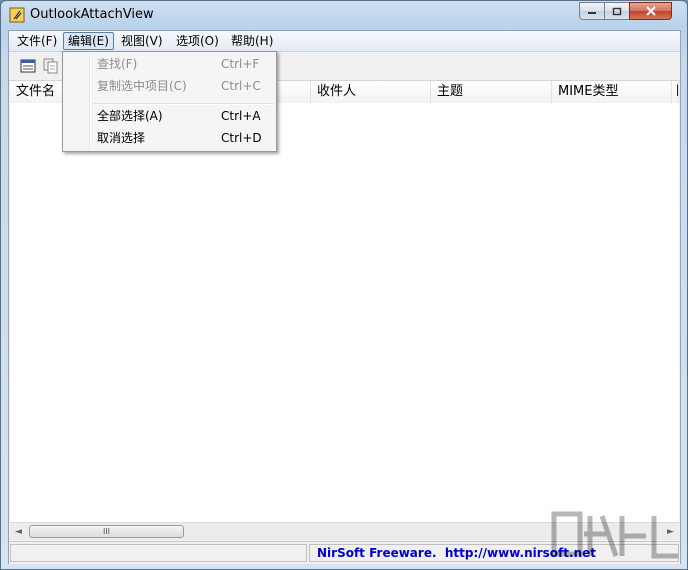 Image resolution: width=688 pixels, height=570 pixels. What do you see at coordinates (491, 92) in the screenshot?
I see `column-header-subject: 主题` at bounding box center [491, 92].